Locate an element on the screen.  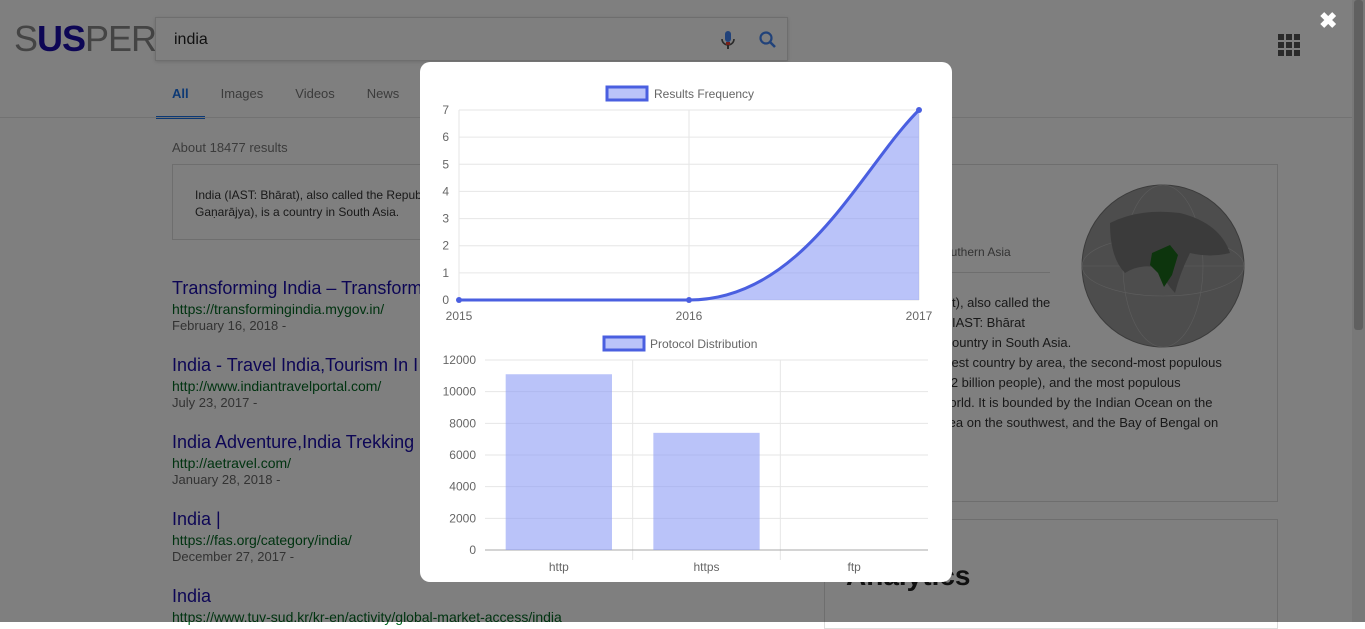
x-tick-label: http is located at coordinates (559, 567).